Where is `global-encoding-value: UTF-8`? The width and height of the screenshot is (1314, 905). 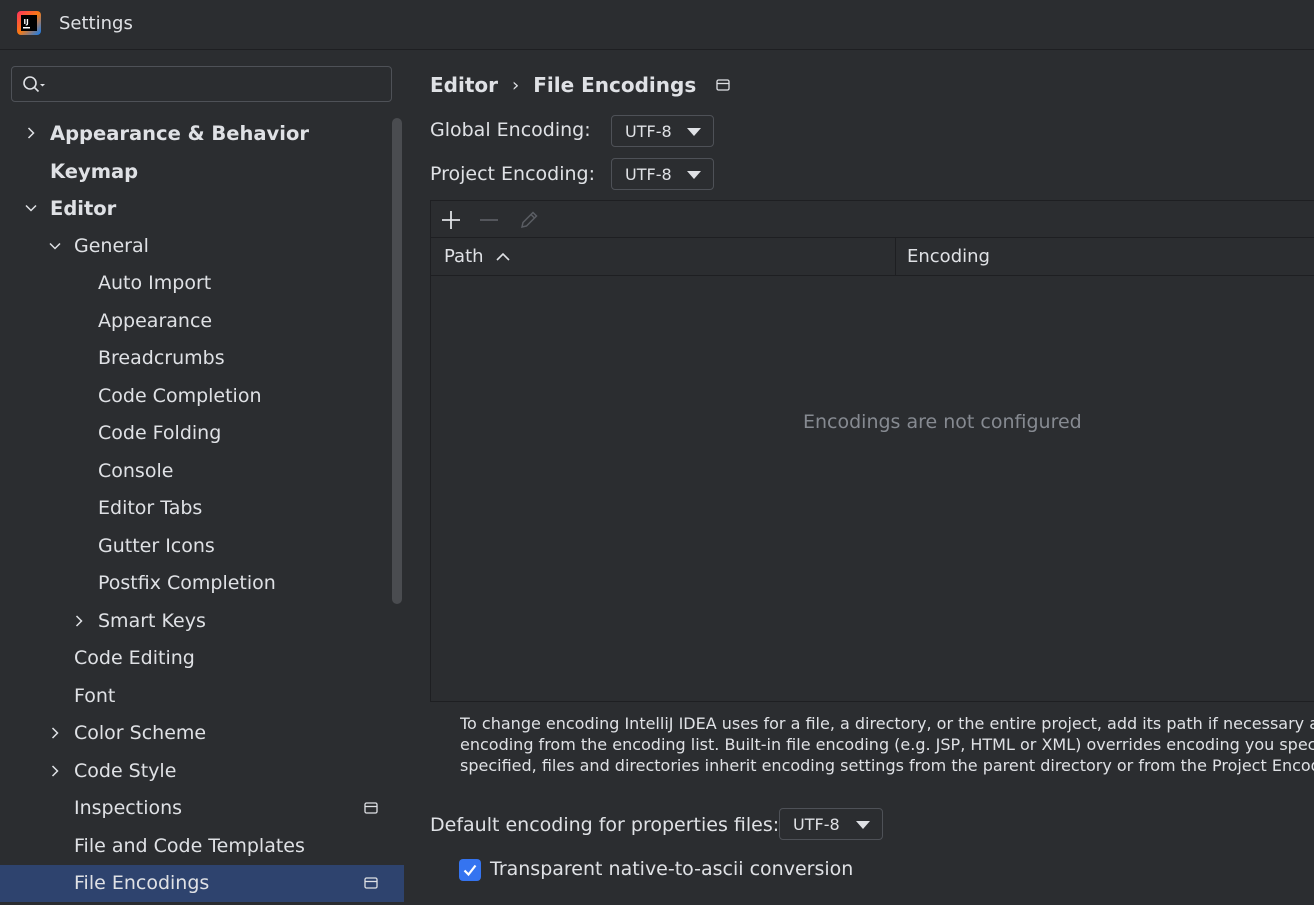 global-encoding-value: UTF-8 is located at coordinates (648, 131).